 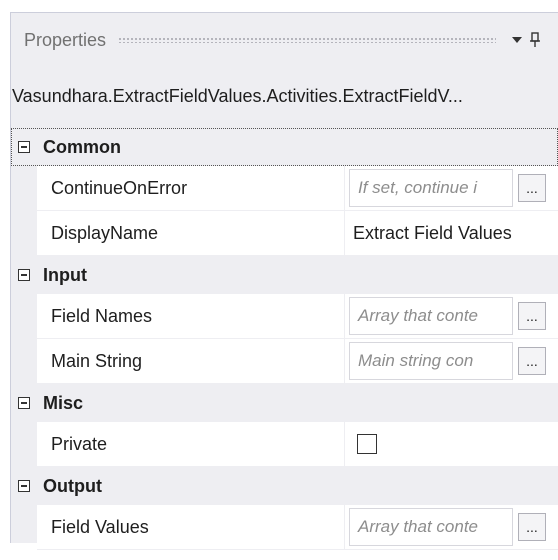 I want to click on main-string-input: Main string con, so click(x=431, y=361).